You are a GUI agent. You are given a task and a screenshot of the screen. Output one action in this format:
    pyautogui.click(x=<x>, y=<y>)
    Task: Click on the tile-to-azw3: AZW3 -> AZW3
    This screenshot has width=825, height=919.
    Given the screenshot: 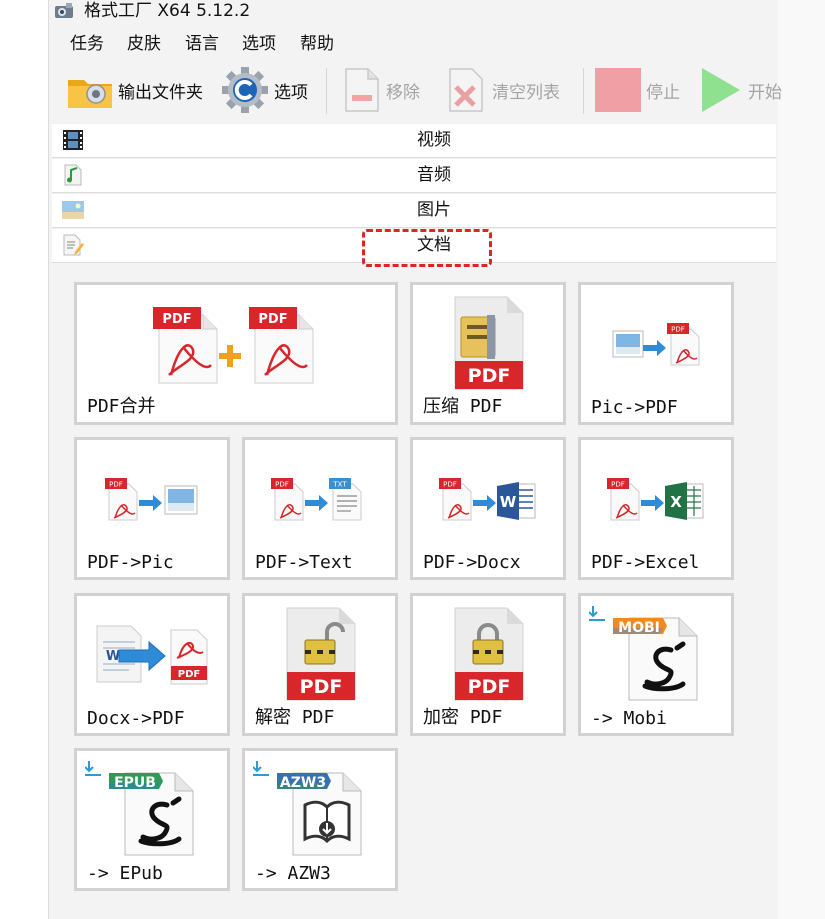 What is the action you would take?
    pyautogui.click(x=320, y=819)
    